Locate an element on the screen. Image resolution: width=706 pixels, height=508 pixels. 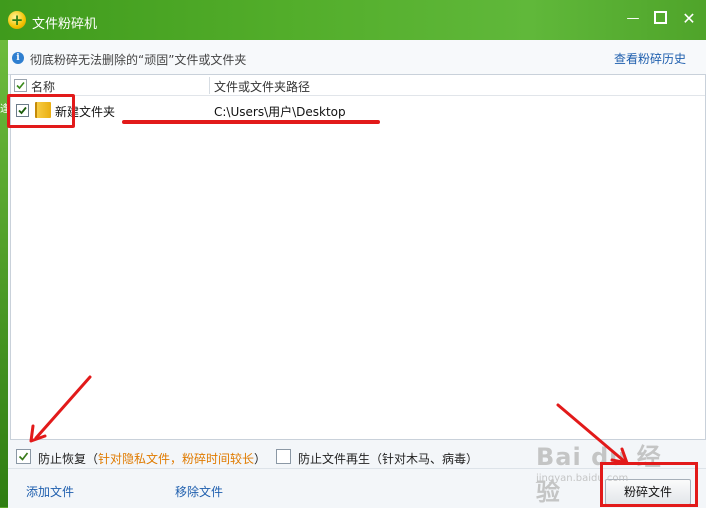
arrow-to-shred-button-icon is located at coordinates (592, 434).